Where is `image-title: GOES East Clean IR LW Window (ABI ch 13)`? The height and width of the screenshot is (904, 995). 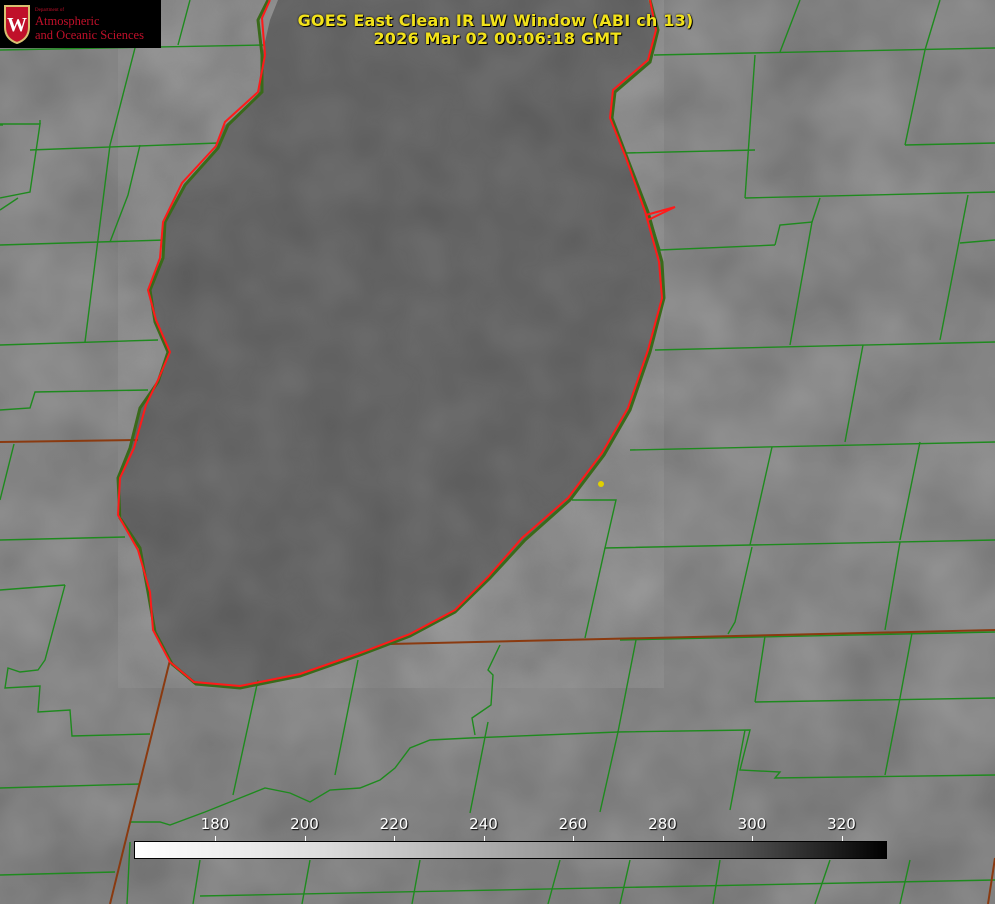
image-title: GOES East Clean IR LW Window (ABI ch 13) is located at coordinates (495, 20).